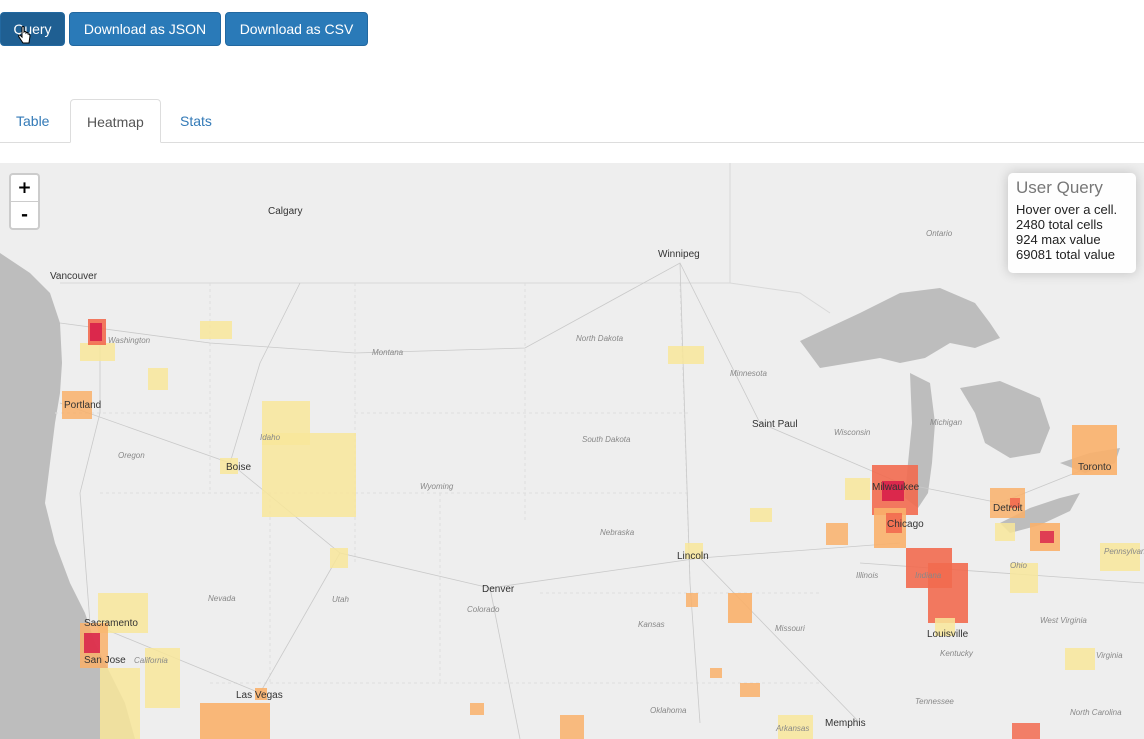 The width and height of the screenshot is (1144, 739). Describe the element at coordinates (1109, 655) in the screenshot. I see `region-label: Virginia` at that location.